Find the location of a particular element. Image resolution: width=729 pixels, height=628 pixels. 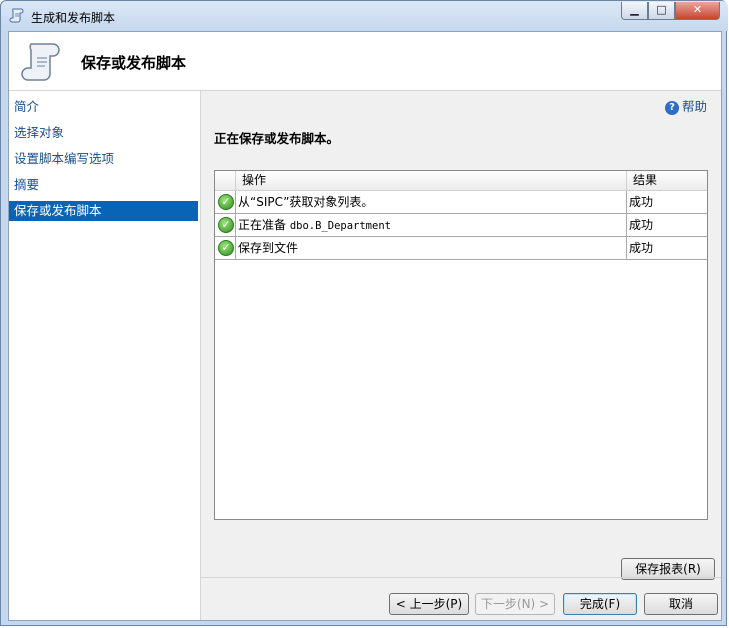

previous-button: < 上一步(P) is located at coordinates (429, 604).